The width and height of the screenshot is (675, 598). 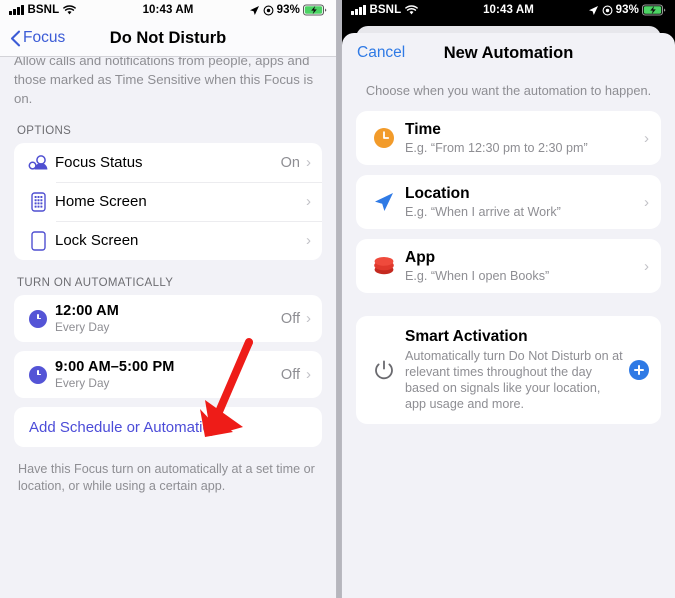 What do you see at coordinates (508, 10) in the screenshot?
I see `status-bar-right: BSNL 10:43 AM 93%` at bounding box center [508, 10].